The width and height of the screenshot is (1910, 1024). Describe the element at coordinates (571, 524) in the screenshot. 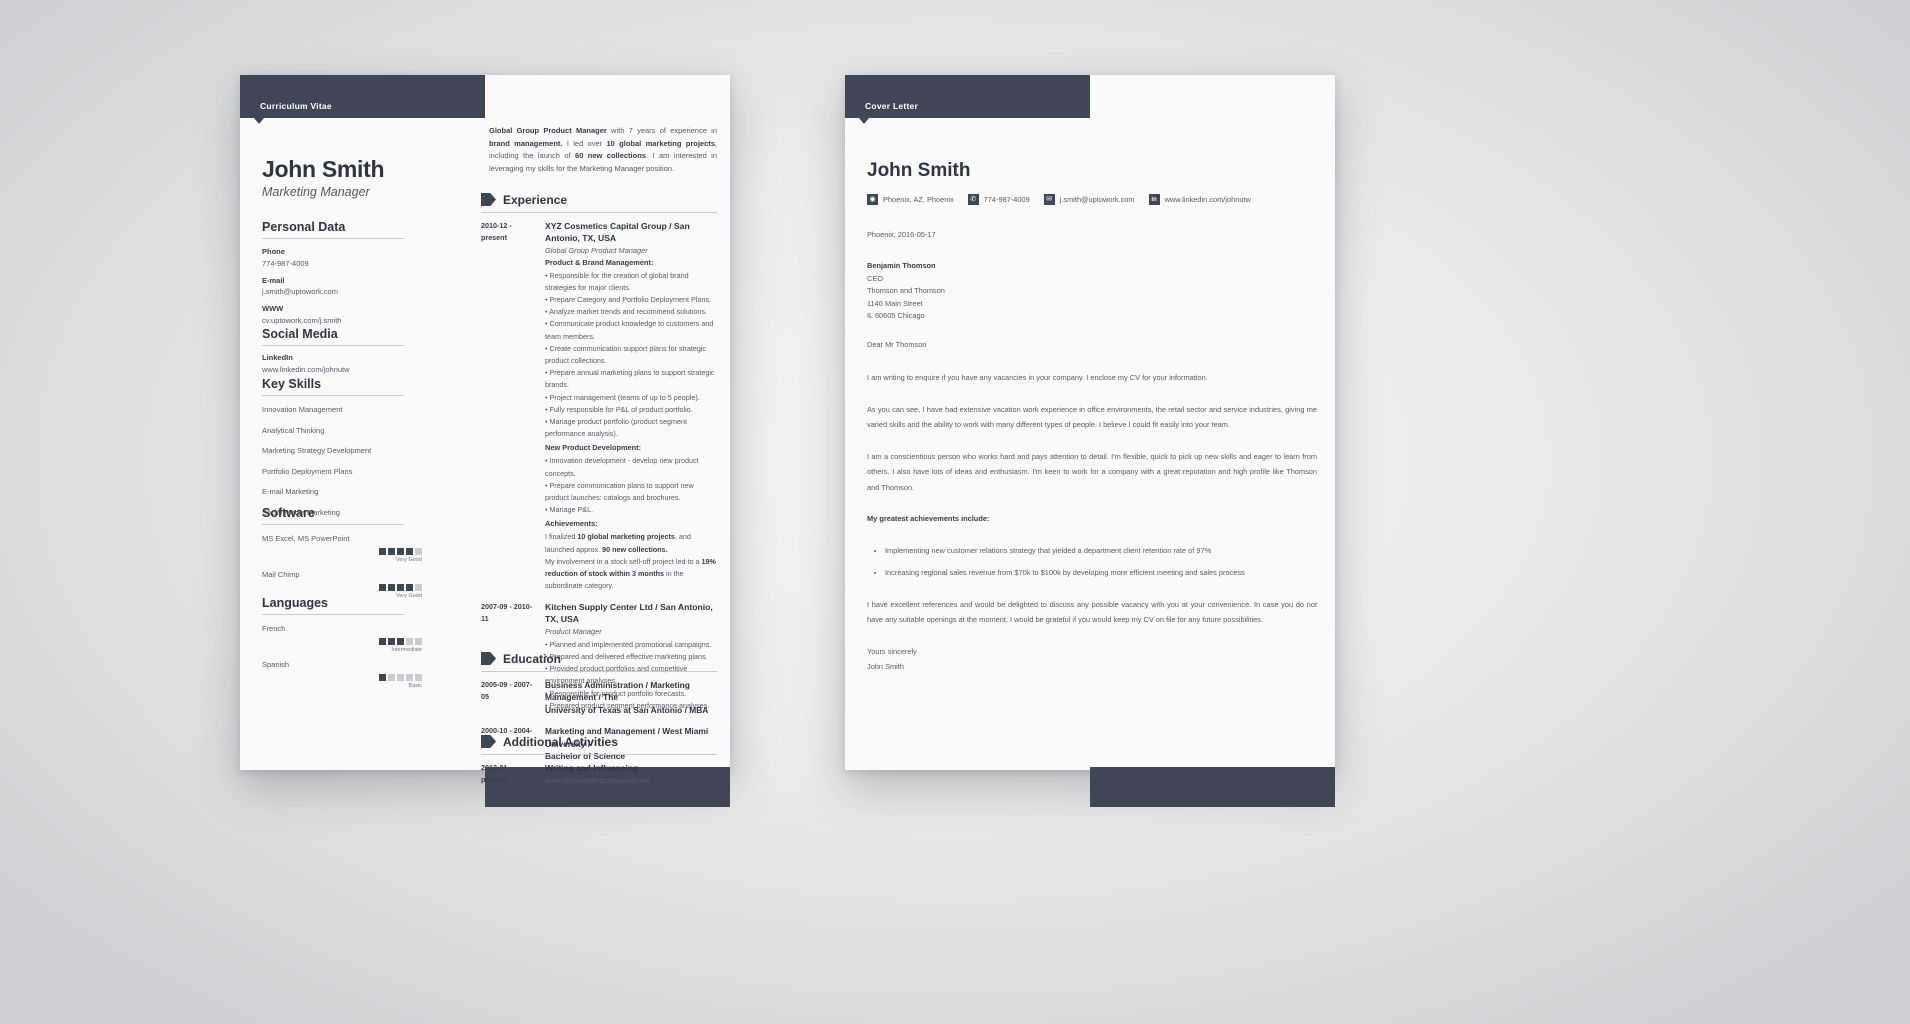

I see `achievements-title: Achievements:` at that location.